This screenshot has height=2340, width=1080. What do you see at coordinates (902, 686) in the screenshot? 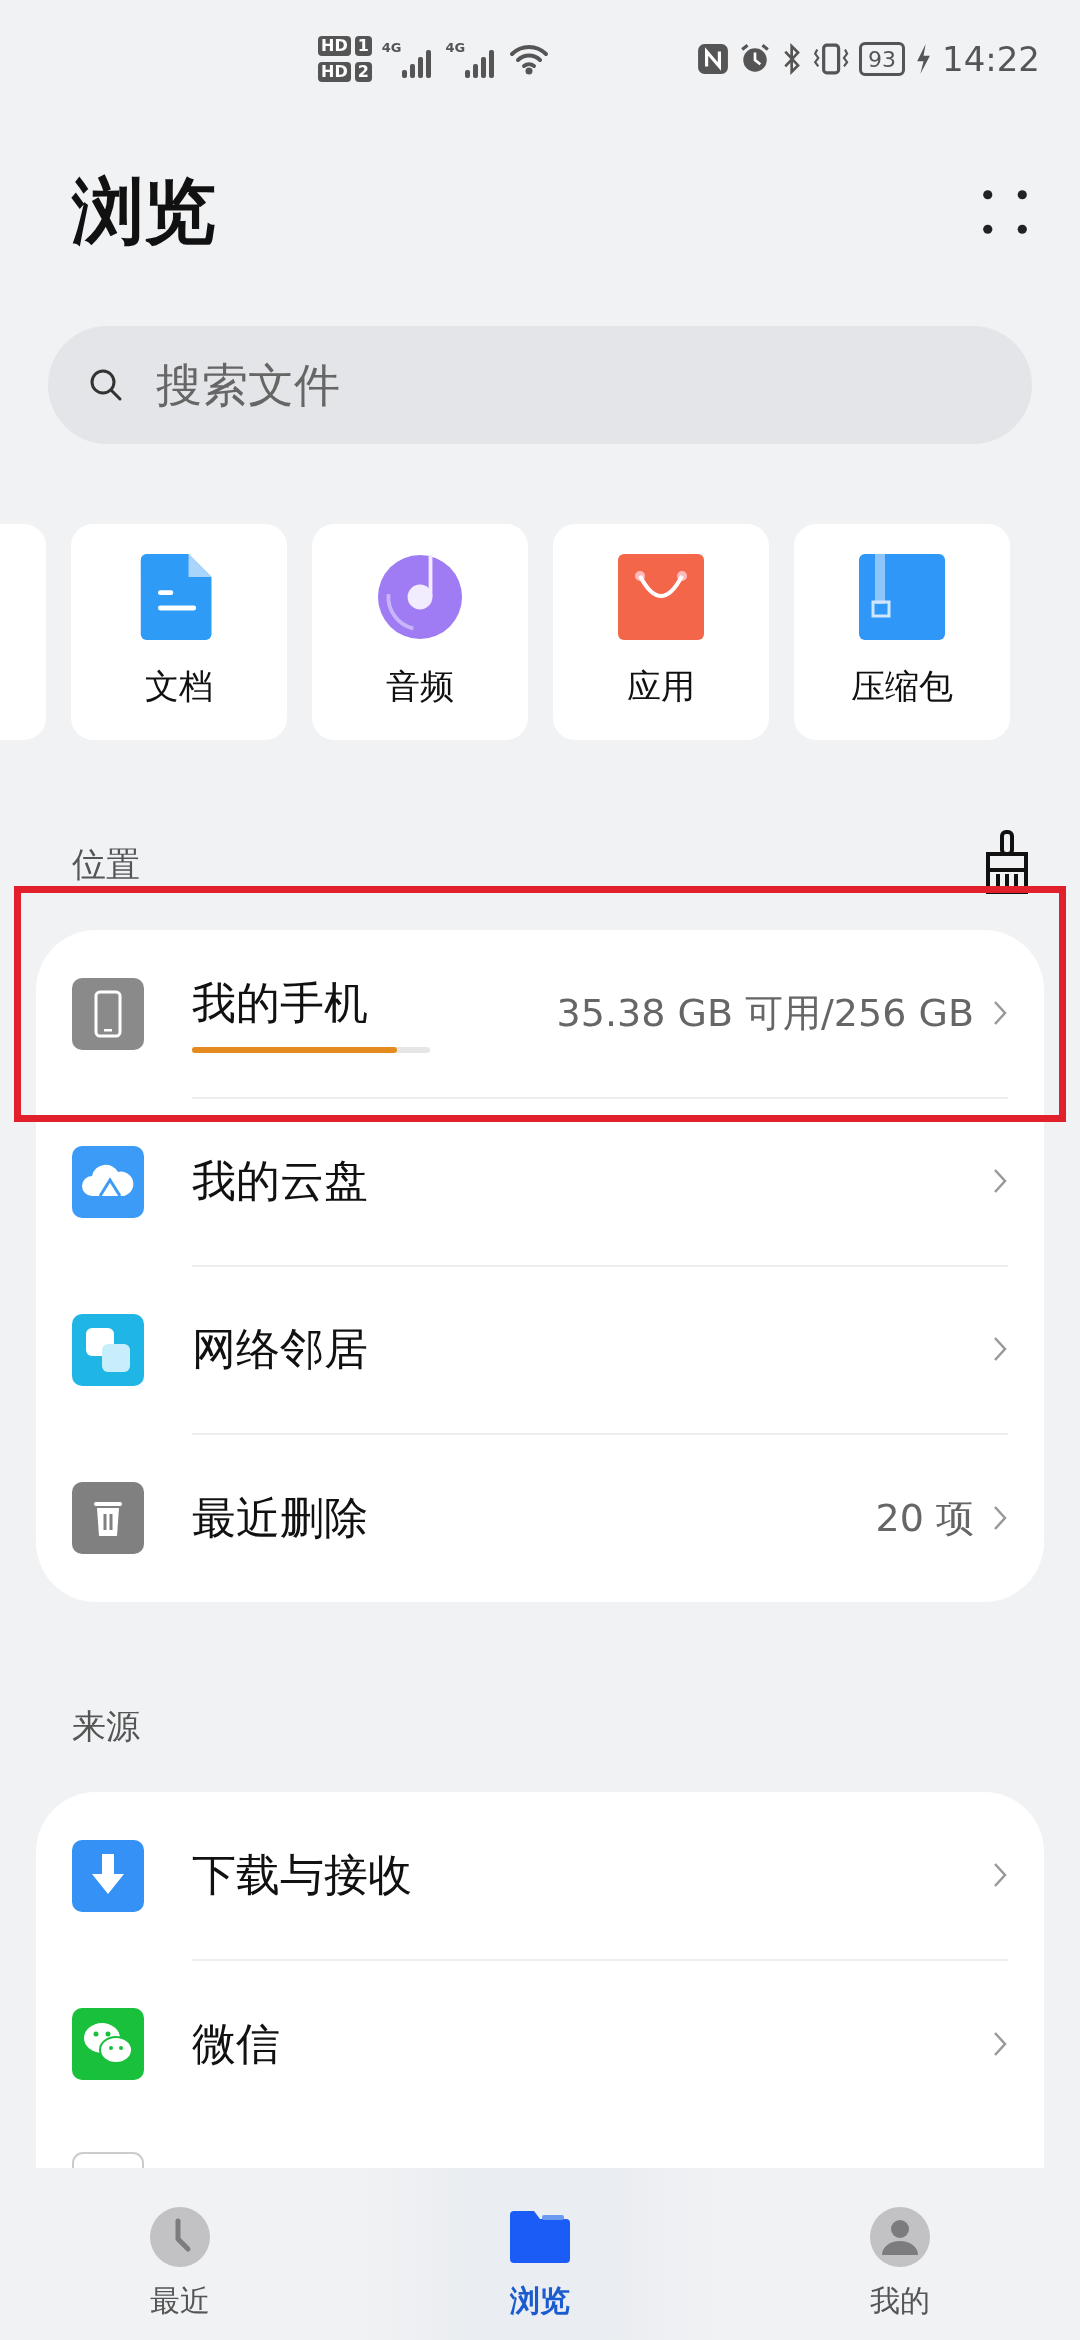
I see `category-label: 压缩包` at bounding box center [902, 686].